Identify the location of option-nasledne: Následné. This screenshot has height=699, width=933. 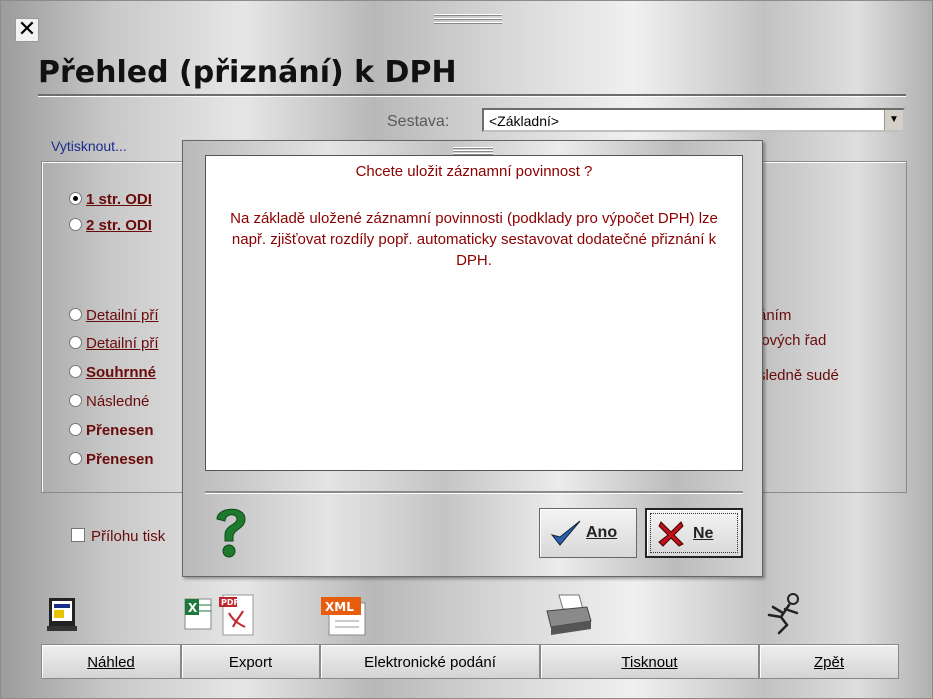
(109, 401).